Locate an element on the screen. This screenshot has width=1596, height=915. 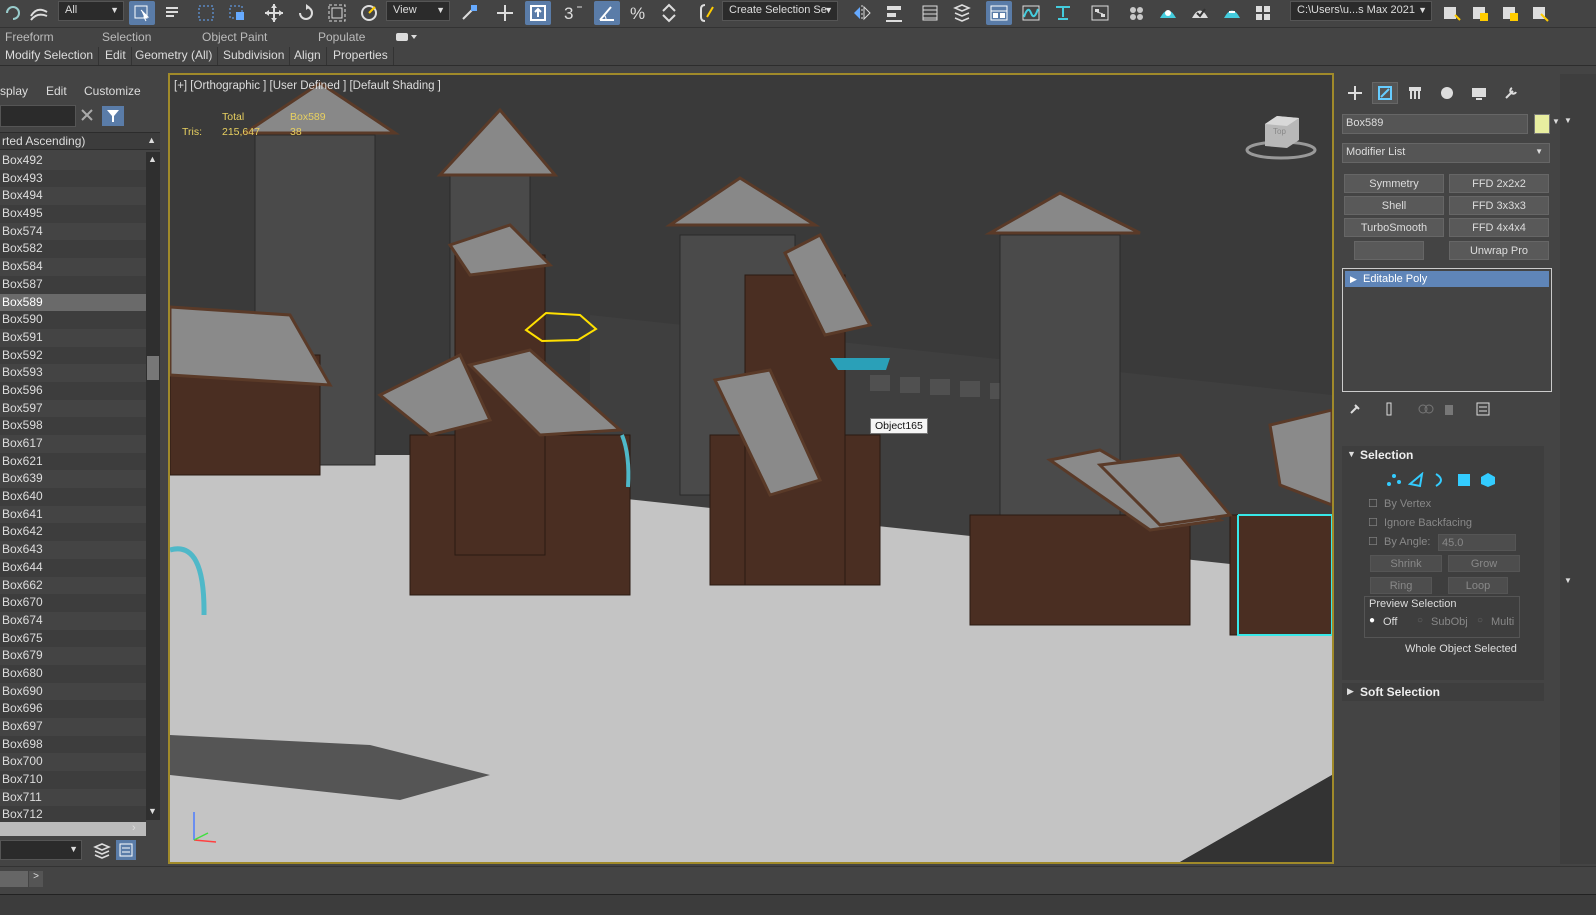
list-item: Box674 is located at coordinates (73, 621).